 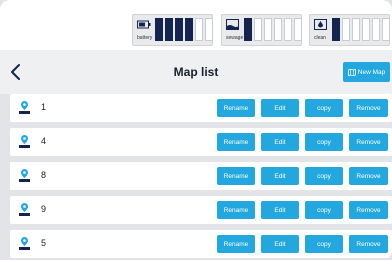 I want to click on page-title: Map list, so click(x=196, y=72).